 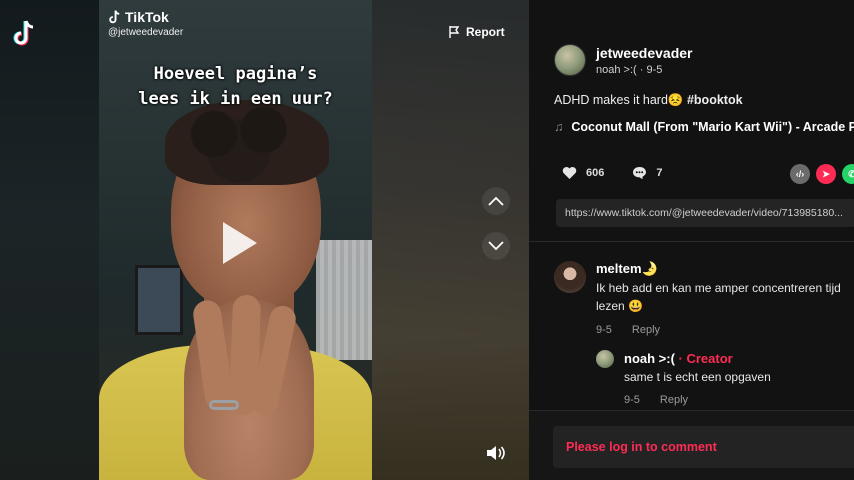 I want to click on login-to-comment-button: Please log in to comment, so click(x=703, y=447).